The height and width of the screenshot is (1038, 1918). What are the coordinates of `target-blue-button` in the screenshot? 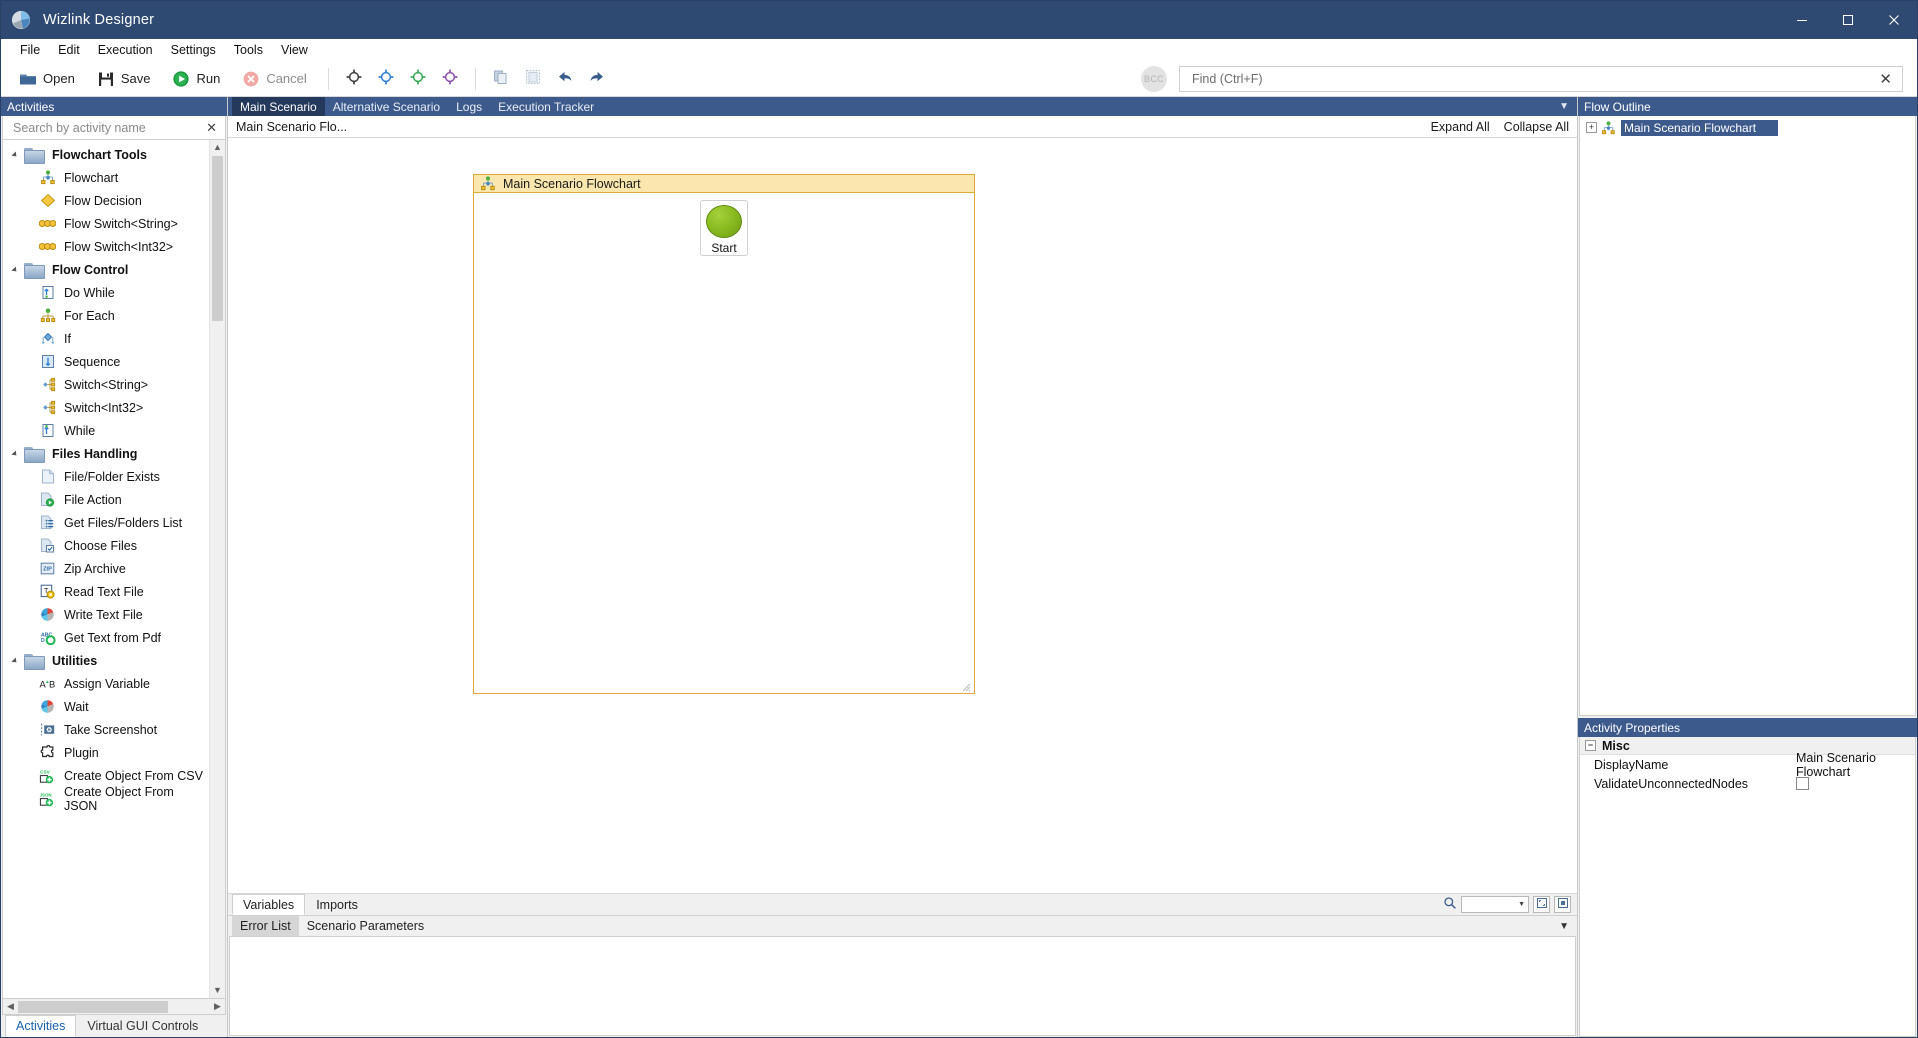 It's located at (386, 79).